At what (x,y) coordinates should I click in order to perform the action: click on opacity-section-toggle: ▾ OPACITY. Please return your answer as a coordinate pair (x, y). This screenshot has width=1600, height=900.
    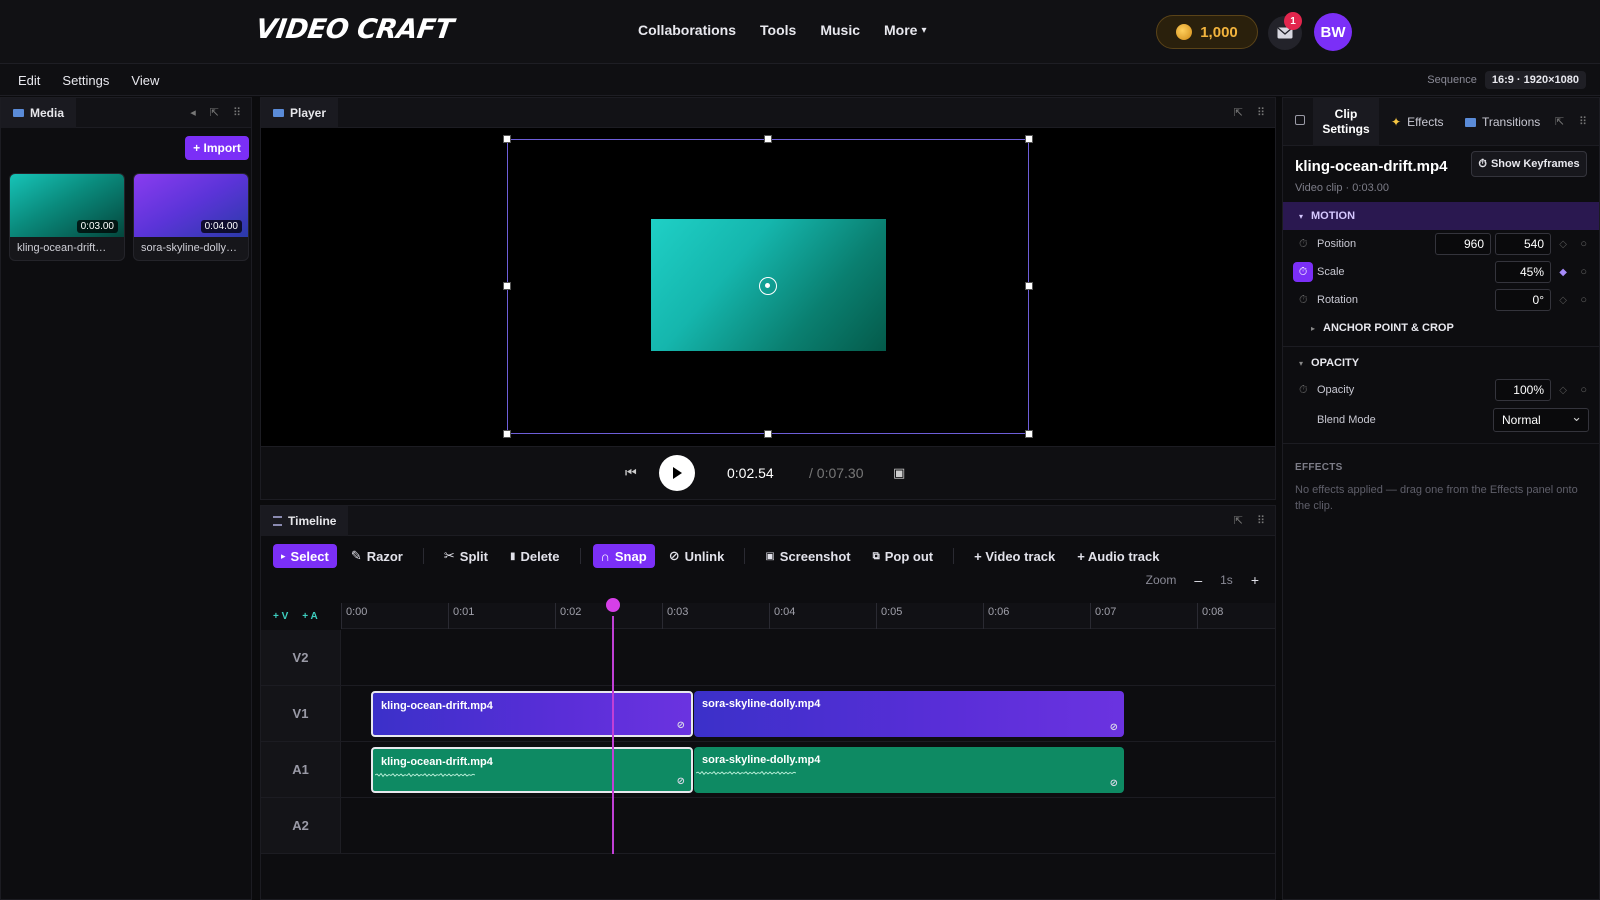
    Looking at the image, I should click on (1441, 363).